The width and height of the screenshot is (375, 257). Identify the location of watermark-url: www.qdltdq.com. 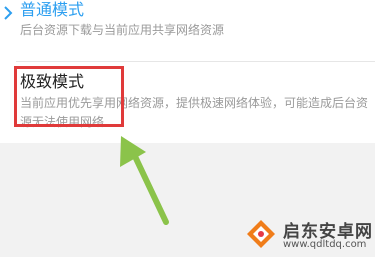
(325, 244).